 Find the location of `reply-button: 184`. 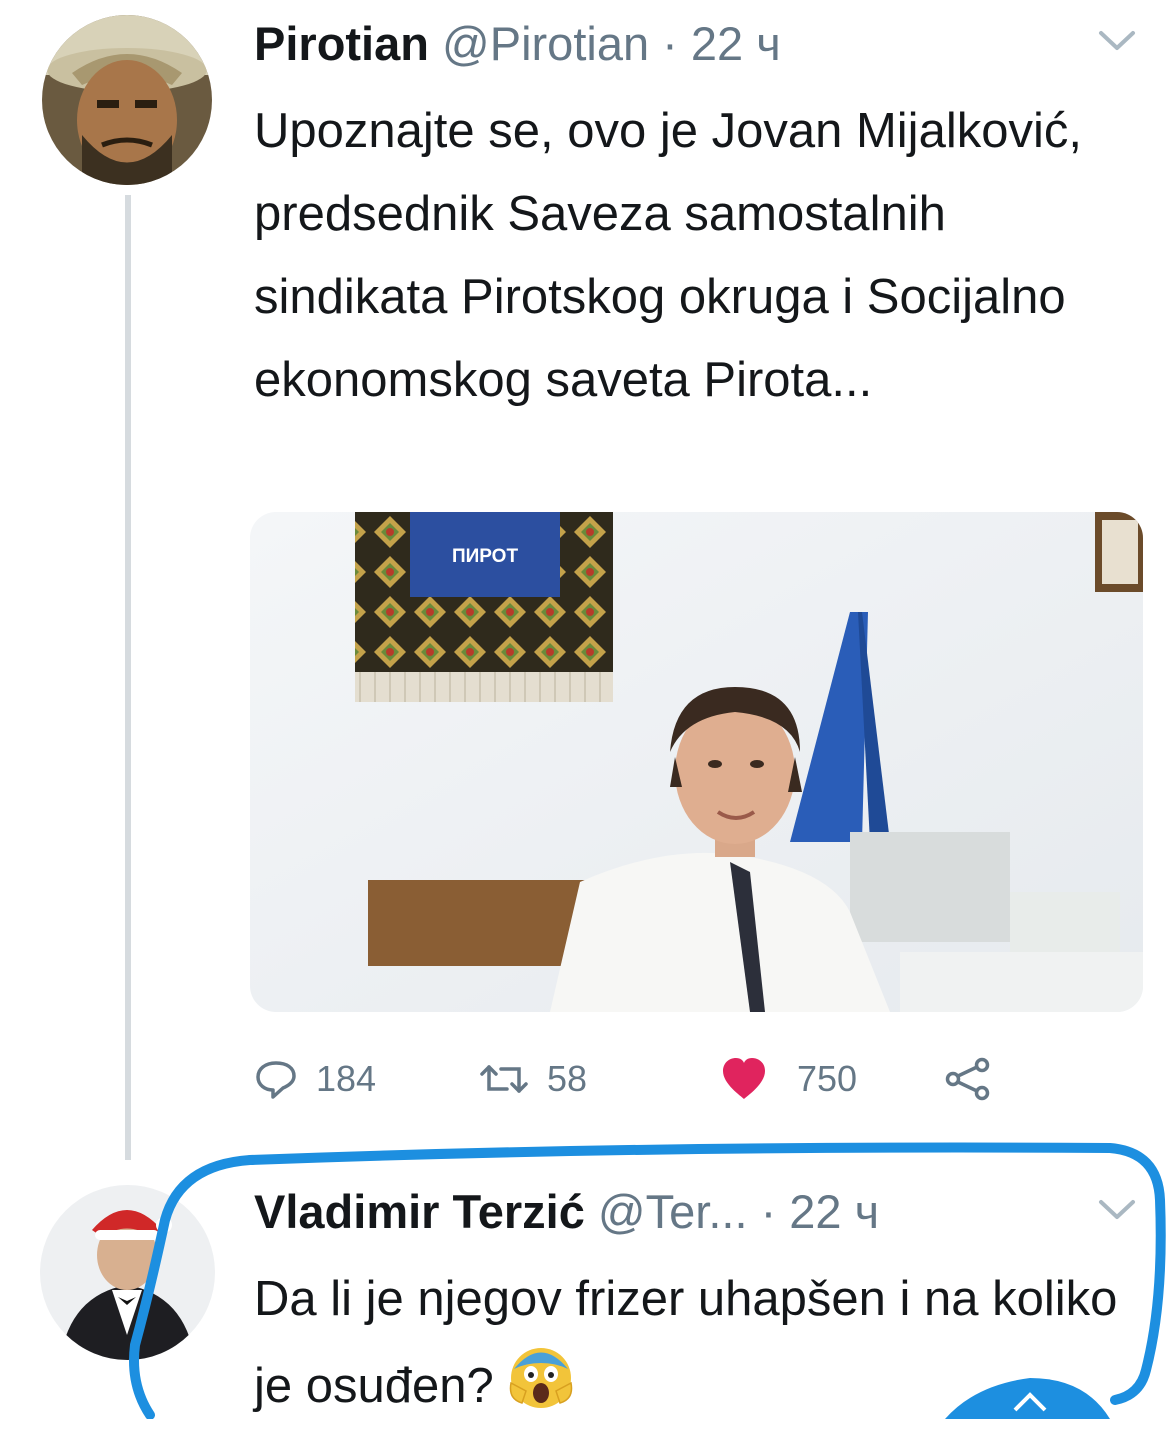

reply-button: 184 is located at coordinates (315, 1079).